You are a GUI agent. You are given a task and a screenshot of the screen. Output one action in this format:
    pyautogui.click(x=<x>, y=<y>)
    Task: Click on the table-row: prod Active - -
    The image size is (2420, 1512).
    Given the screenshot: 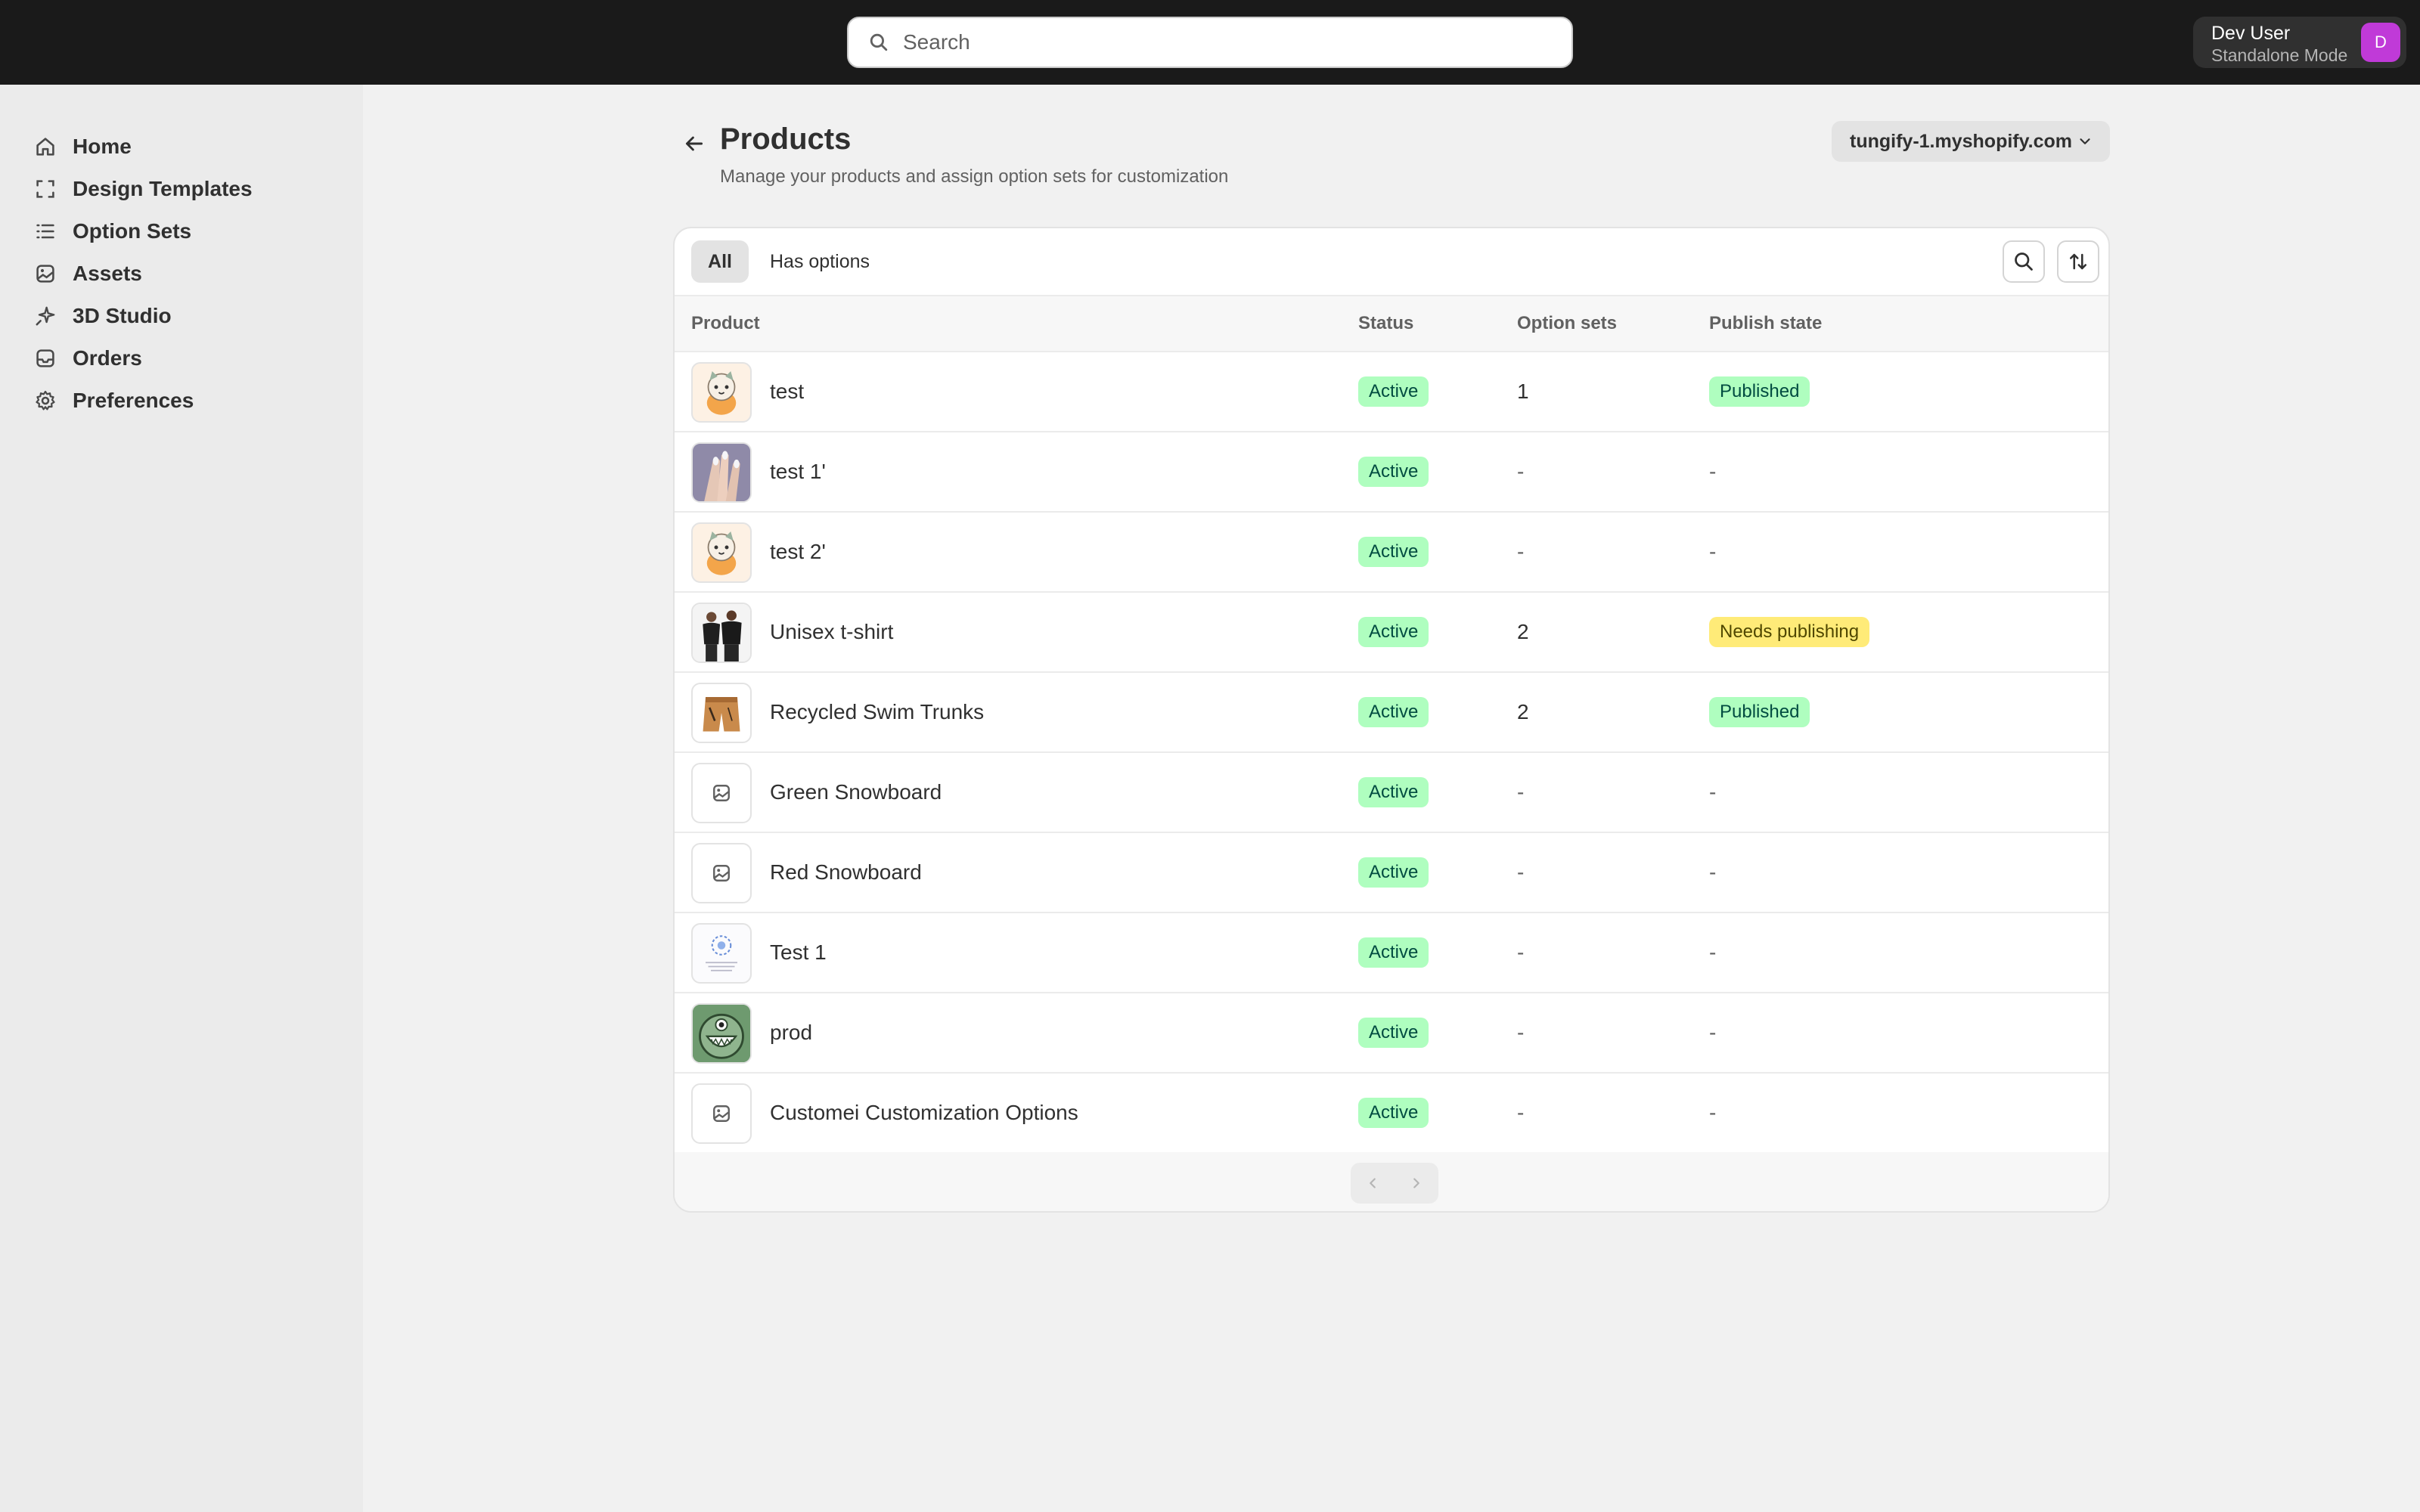 What is the action you would take?
    pyautogui.click(x=1391, y=1033)
    